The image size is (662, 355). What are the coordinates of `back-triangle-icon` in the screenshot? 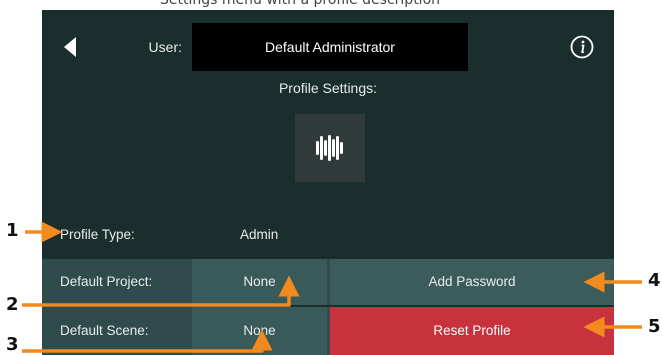 It's located at (70, 47).